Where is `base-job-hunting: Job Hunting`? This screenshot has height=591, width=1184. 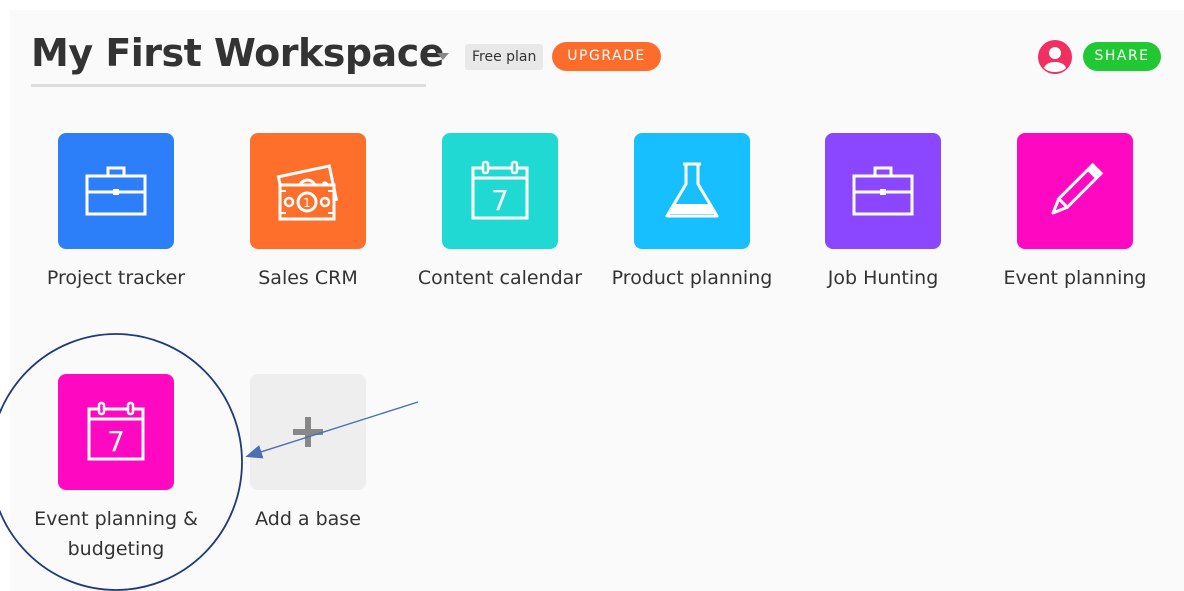 base-job-hunting: Job Hunting is located at coordinates (883, 213).